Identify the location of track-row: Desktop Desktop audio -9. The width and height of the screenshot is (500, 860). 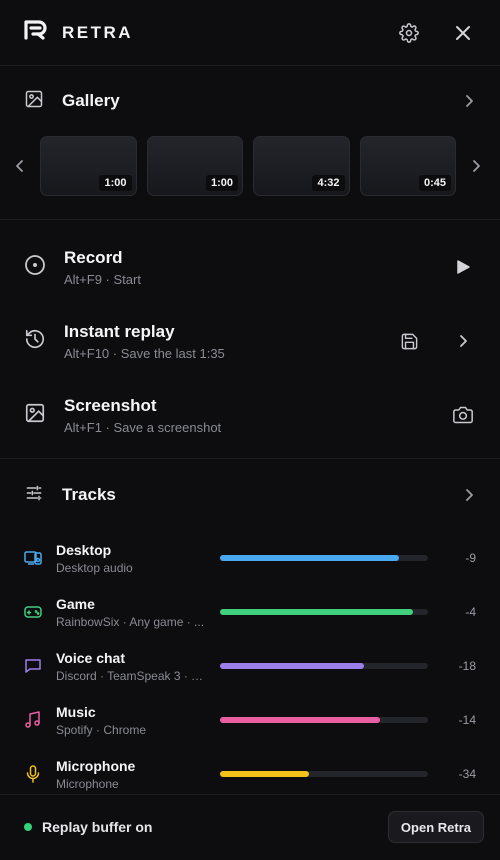
(250, 558).